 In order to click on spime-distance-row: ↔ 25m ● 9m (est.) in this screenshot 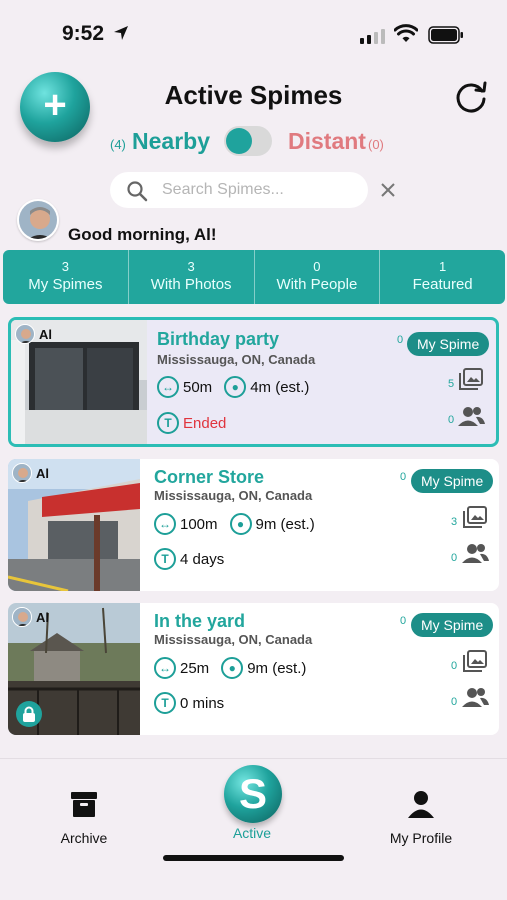, I will do `click(230, 668)`.